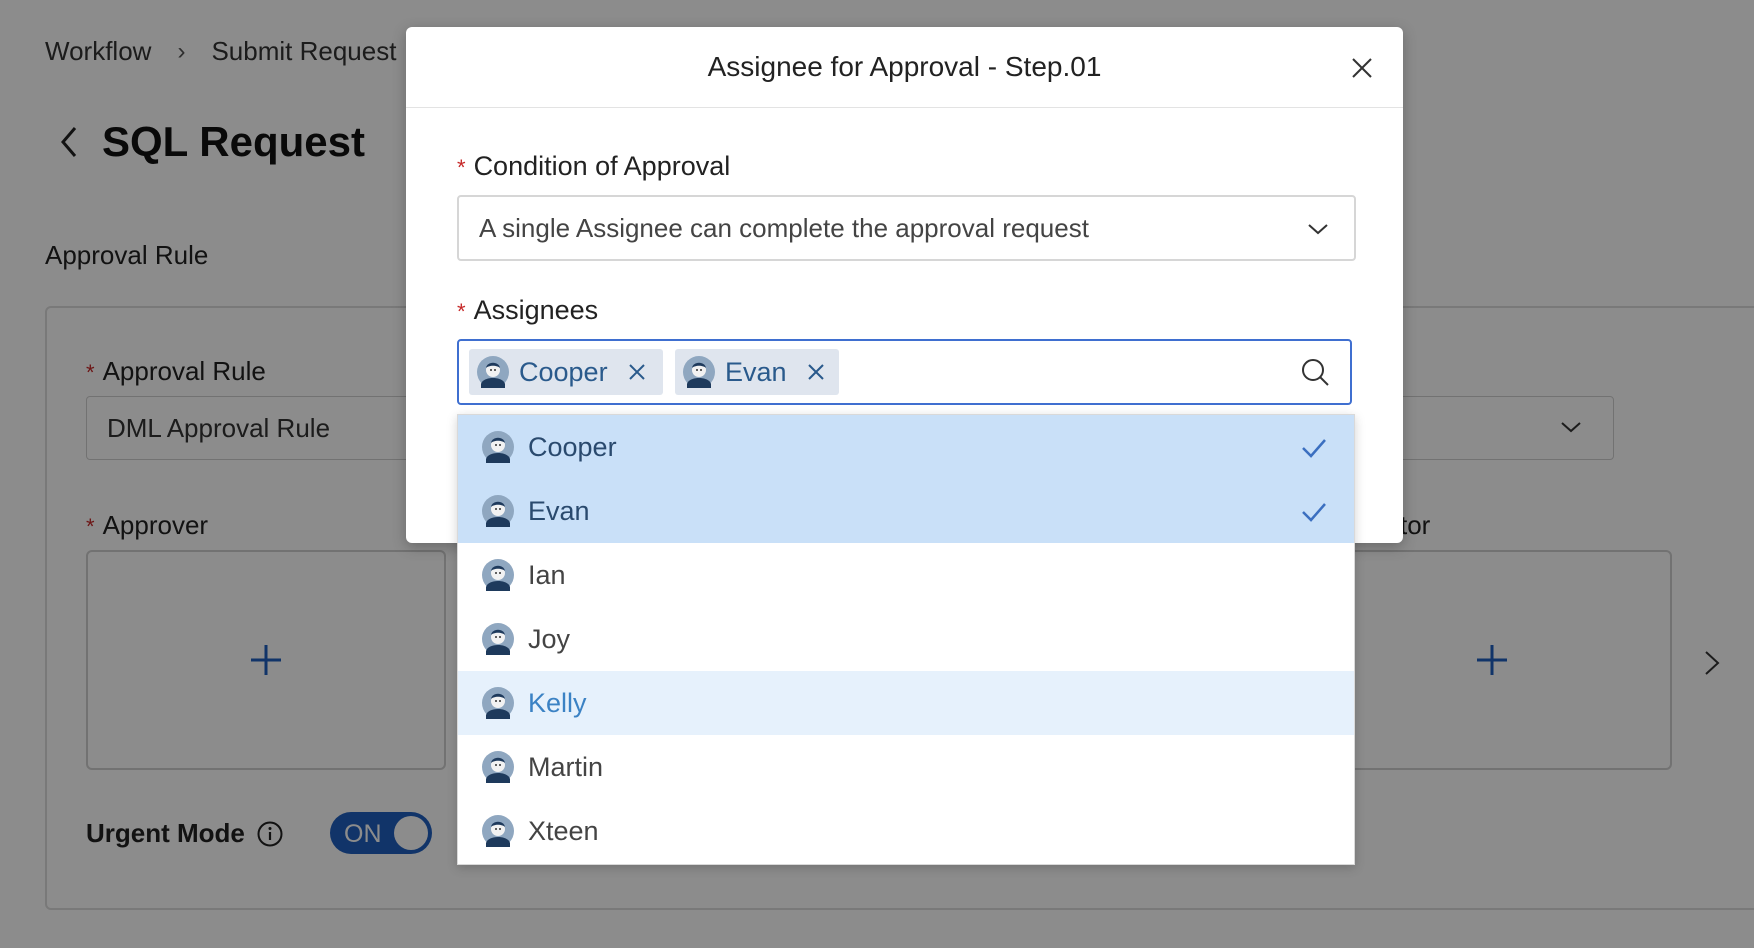 This screenshot has height=948, width=1754. Describe the element at coordinates (572, 446) in the screenshot. I see `option-label: Cooper` at that location.